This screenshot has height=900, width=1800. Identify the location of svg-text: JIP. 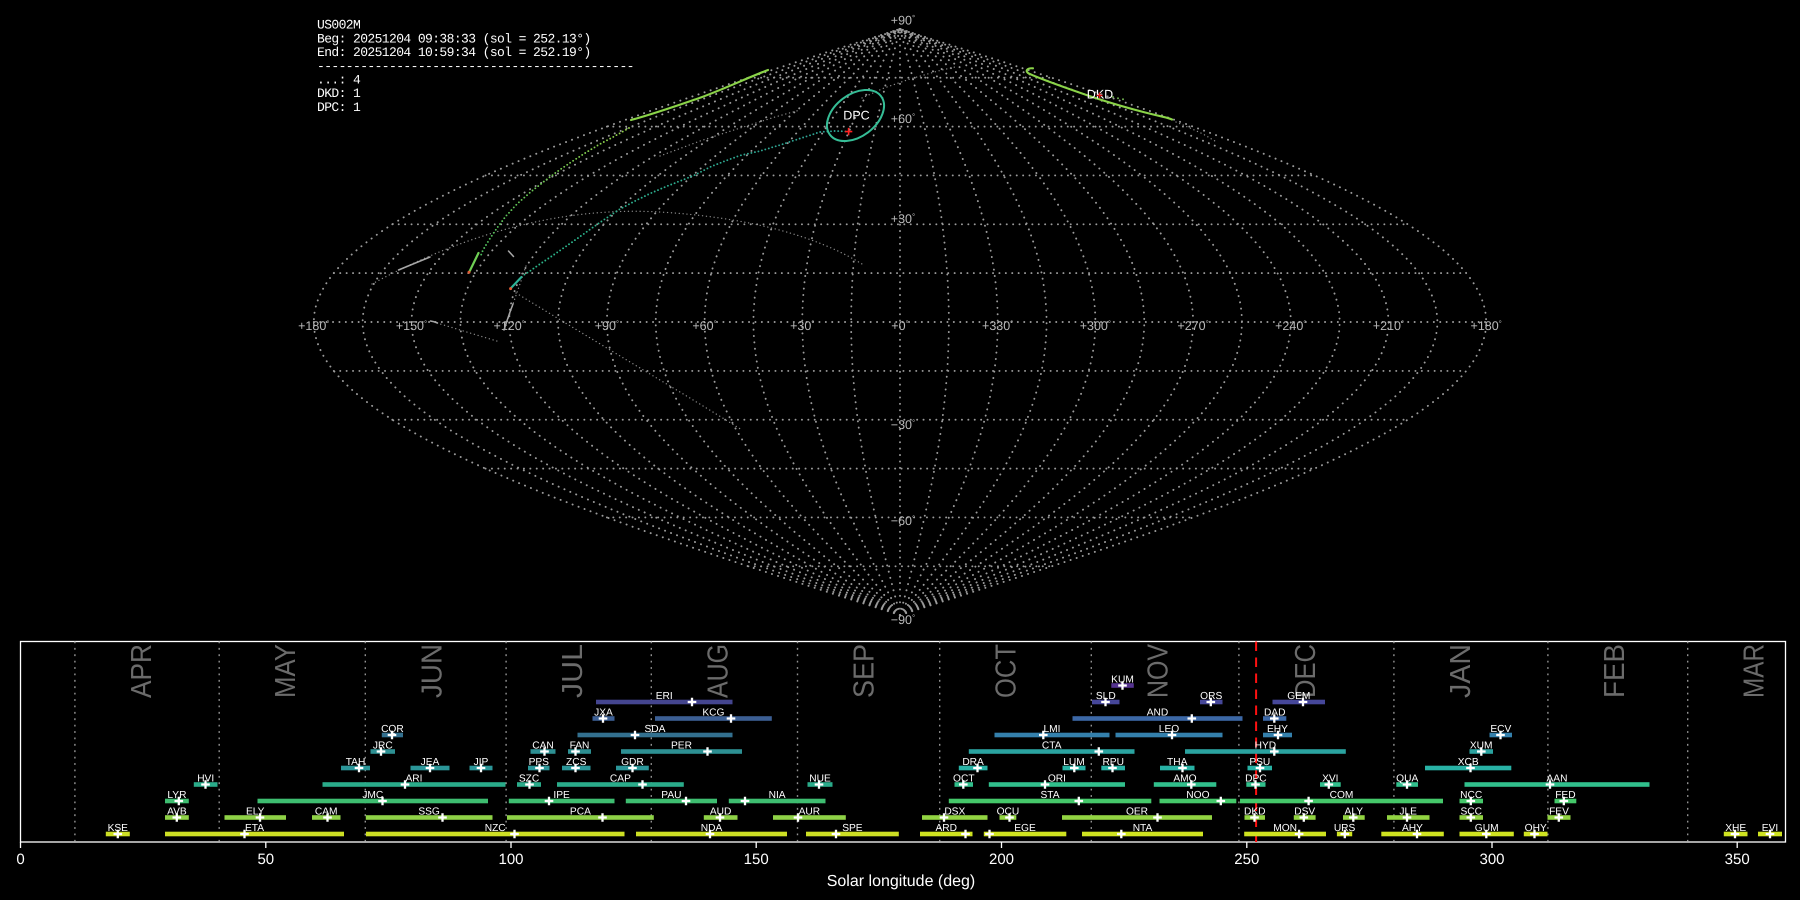
(481, 762).